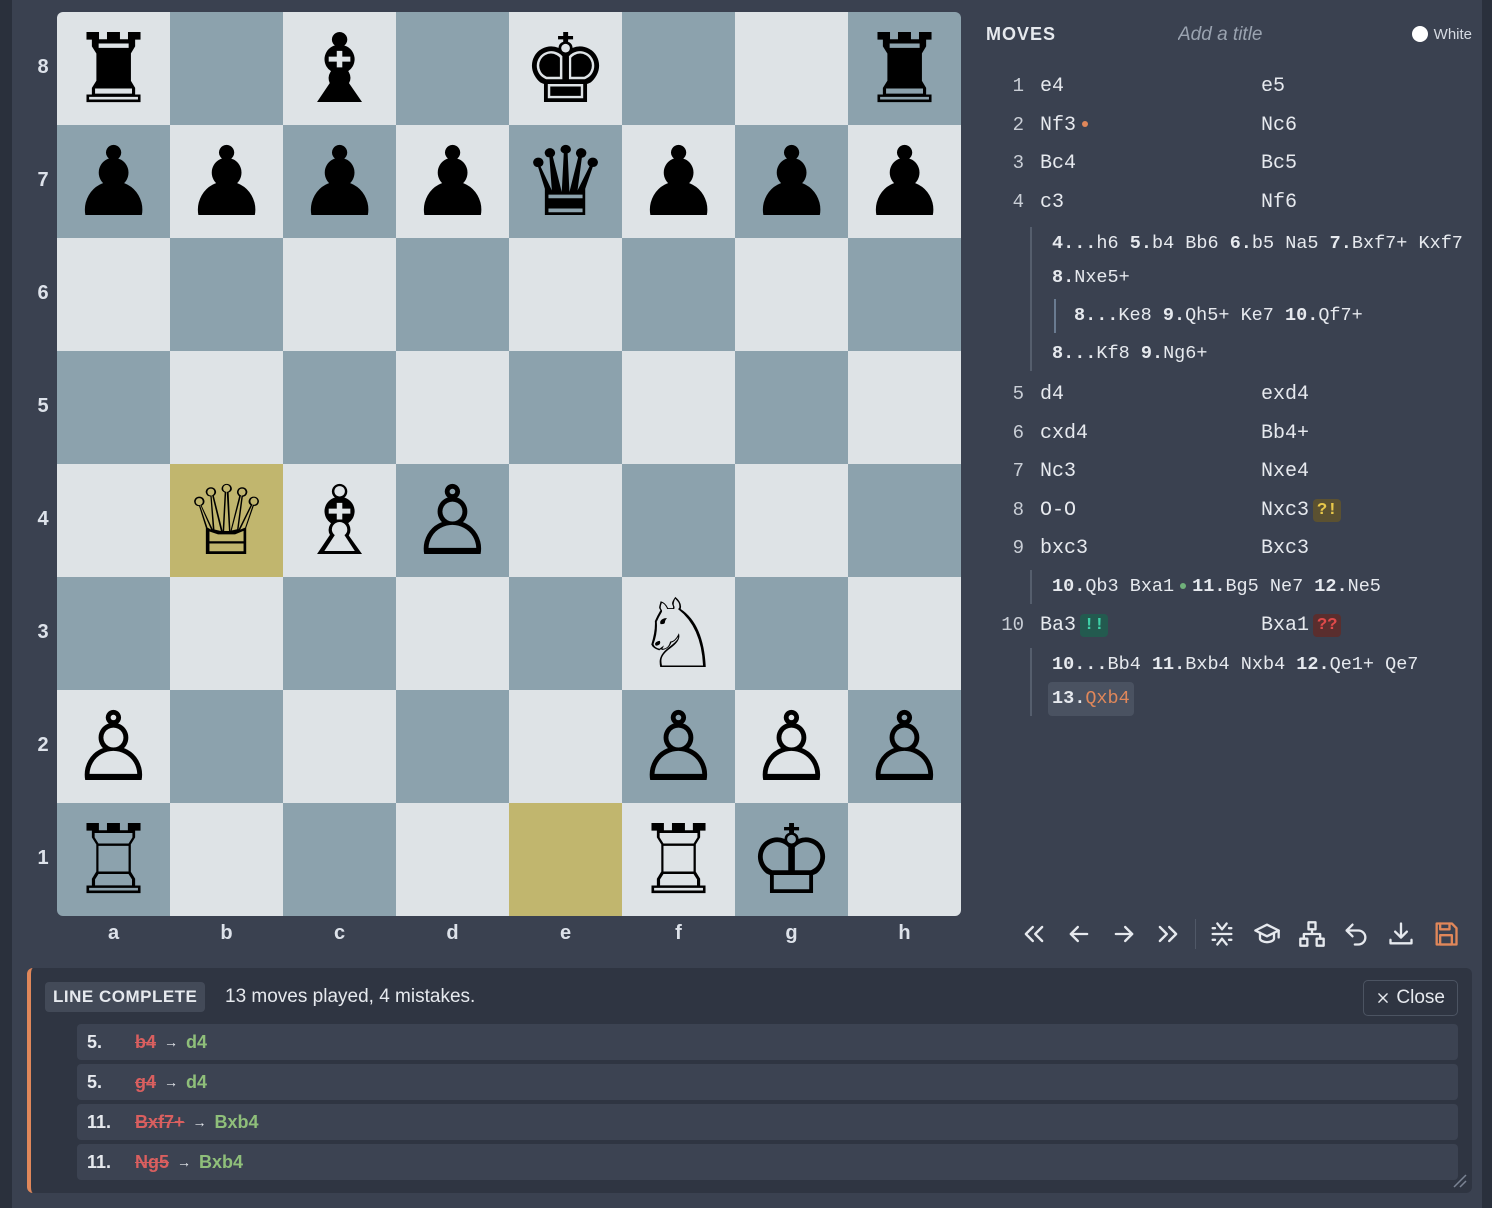  I want to click on mistake-row: 11. Bxf7+ → Bxb4, so click(767, 1122).